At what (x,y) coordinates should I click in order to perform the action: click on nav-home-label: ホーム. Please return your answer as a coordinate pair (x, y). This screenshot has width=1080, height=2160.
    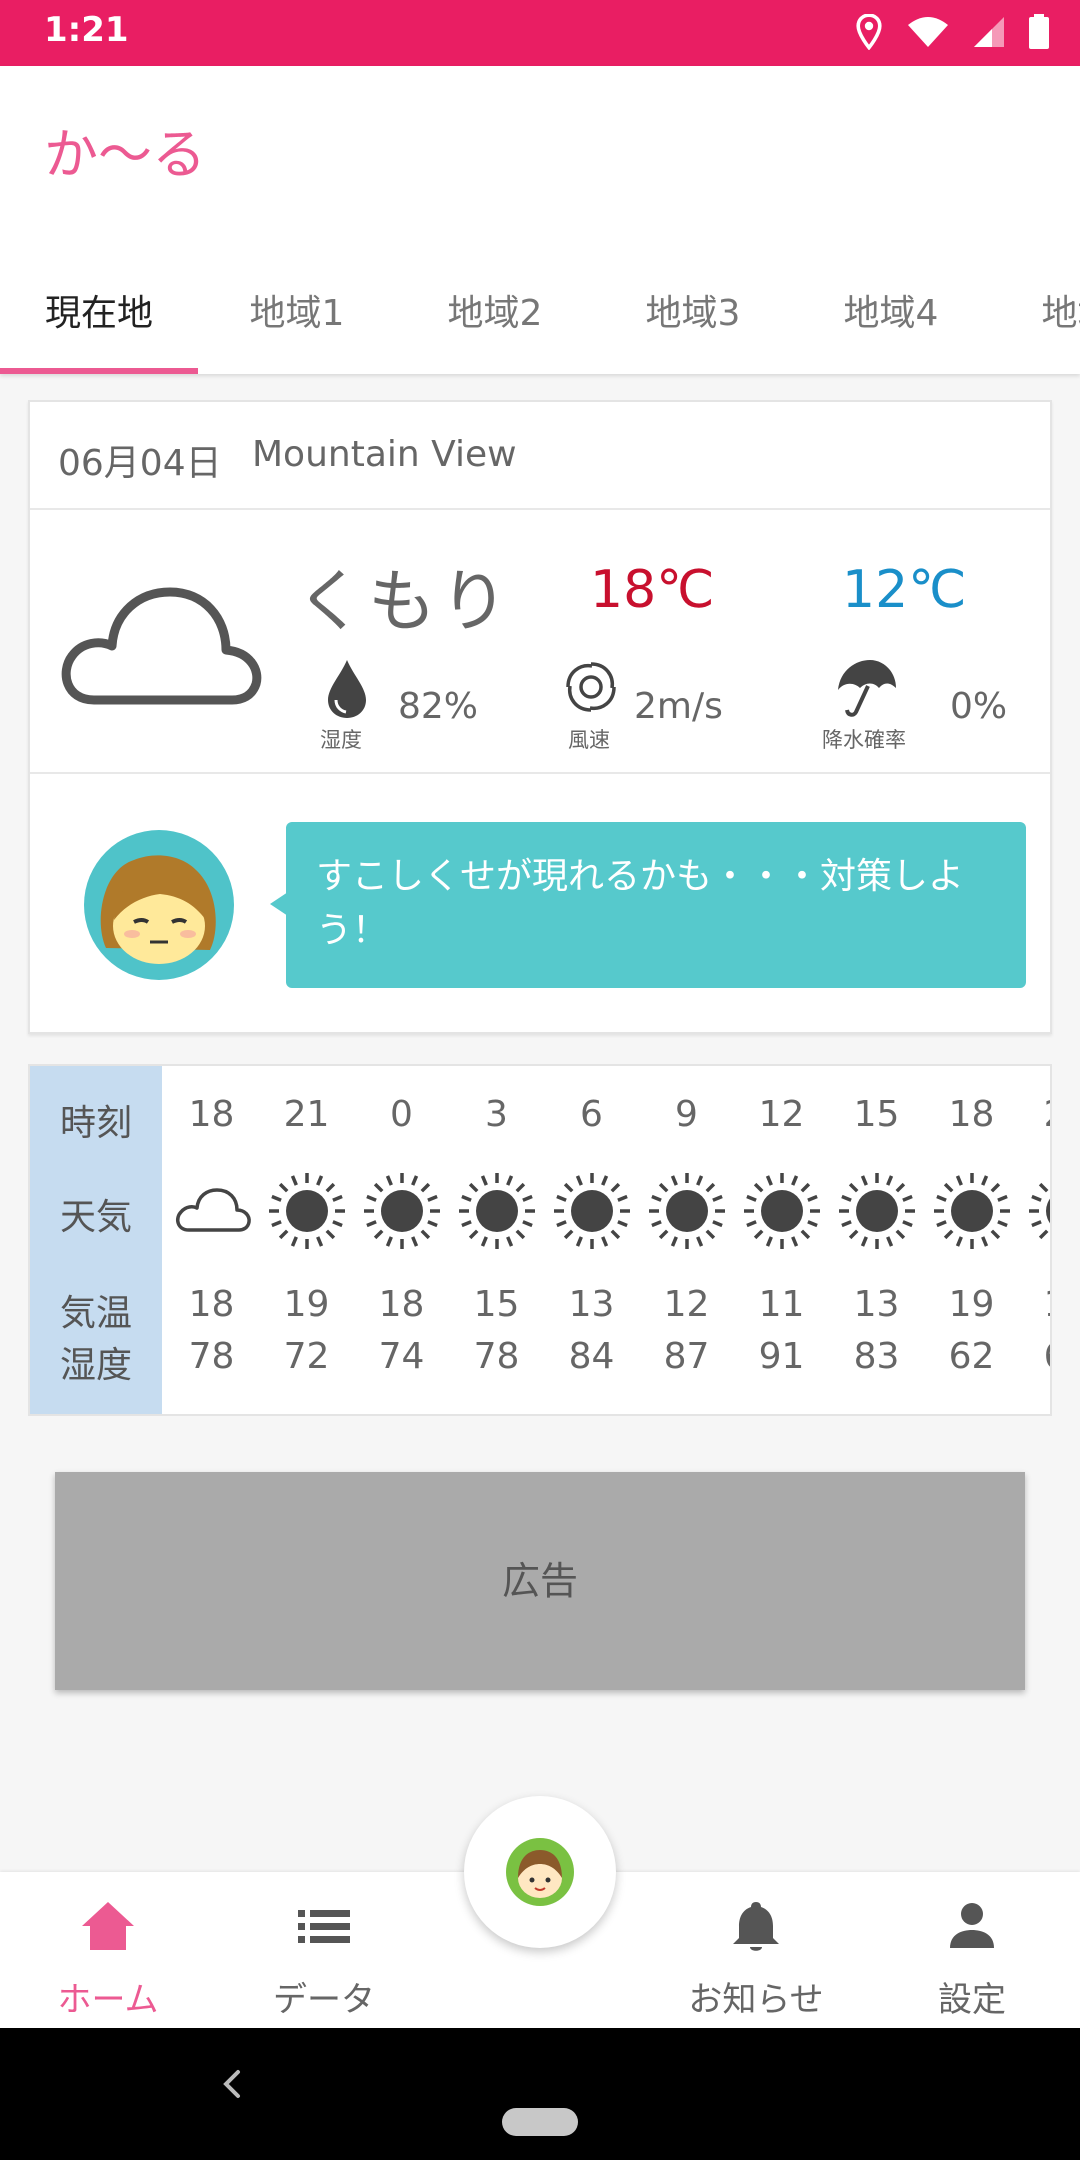
    Looking at the image, I should click on (108, 2000).